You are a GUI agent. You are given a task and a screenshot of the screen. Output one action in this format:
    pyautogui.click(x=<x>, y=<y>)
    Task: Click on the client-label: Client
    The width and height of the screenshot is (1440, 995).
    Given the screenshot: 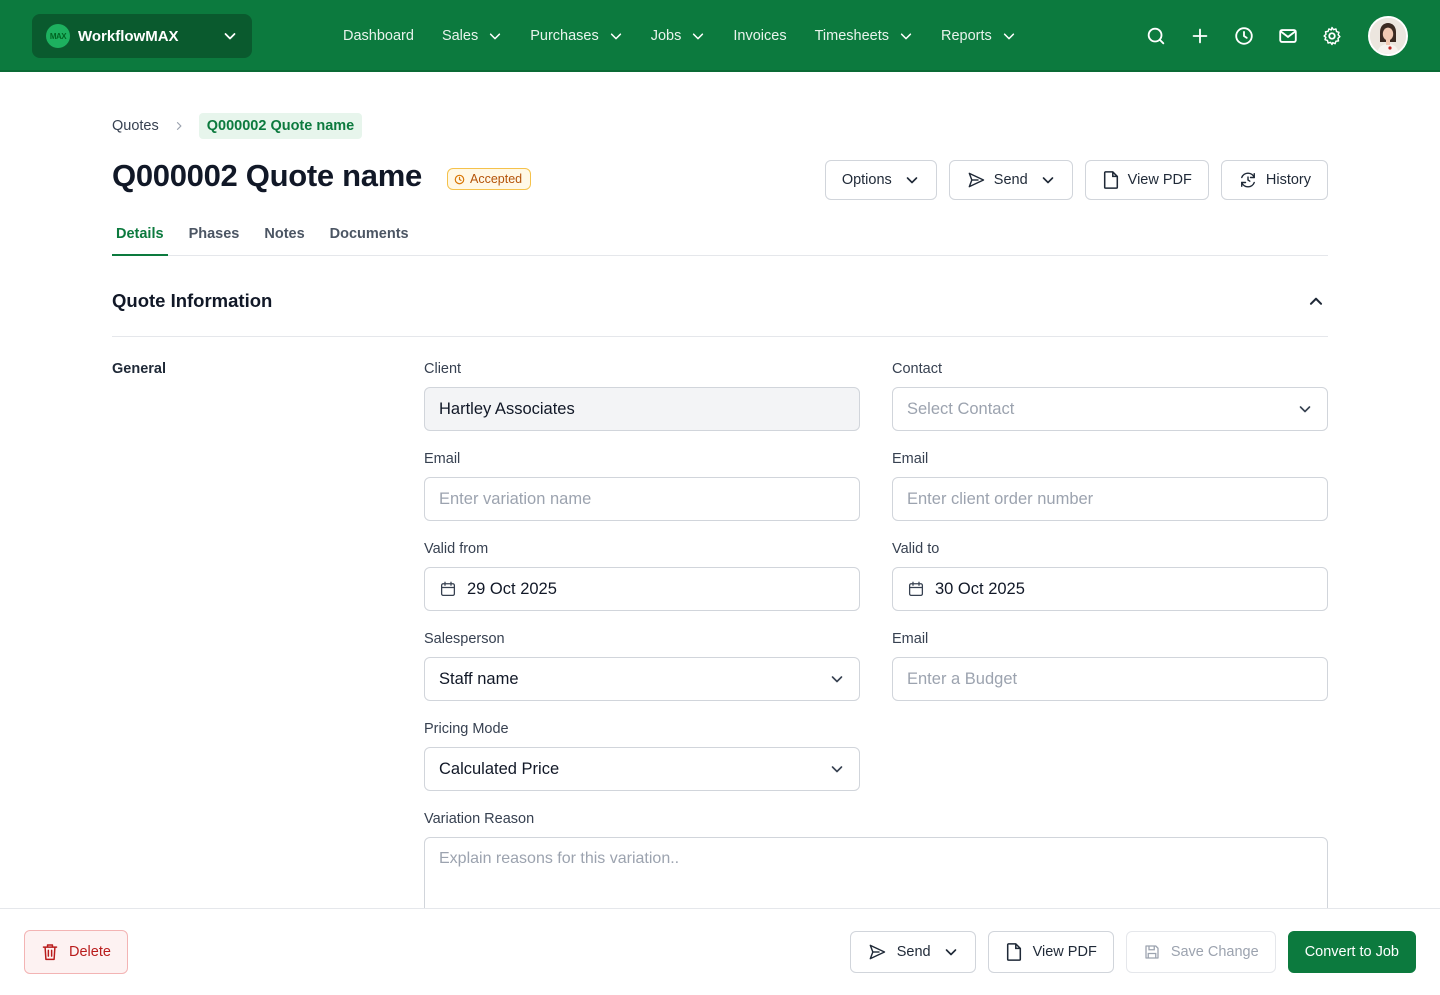 What is the action you would take?
    pyautogui.click(x=443, y=369)
    